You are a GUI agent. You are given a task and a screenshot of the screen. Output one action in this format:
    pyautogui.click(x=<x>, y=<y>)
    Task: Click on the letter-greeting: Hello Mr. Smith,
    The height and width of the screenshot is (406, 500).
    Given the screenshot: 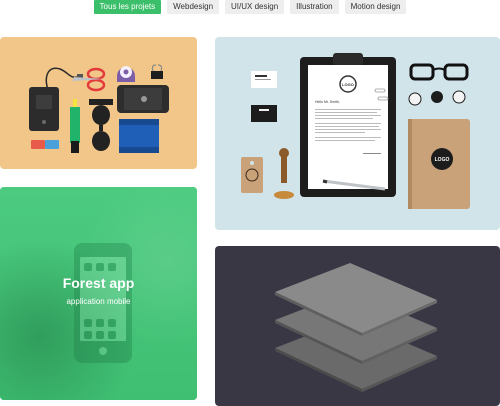 What is the action you would take?
    pyautogui.click(x=327, y=102)
    